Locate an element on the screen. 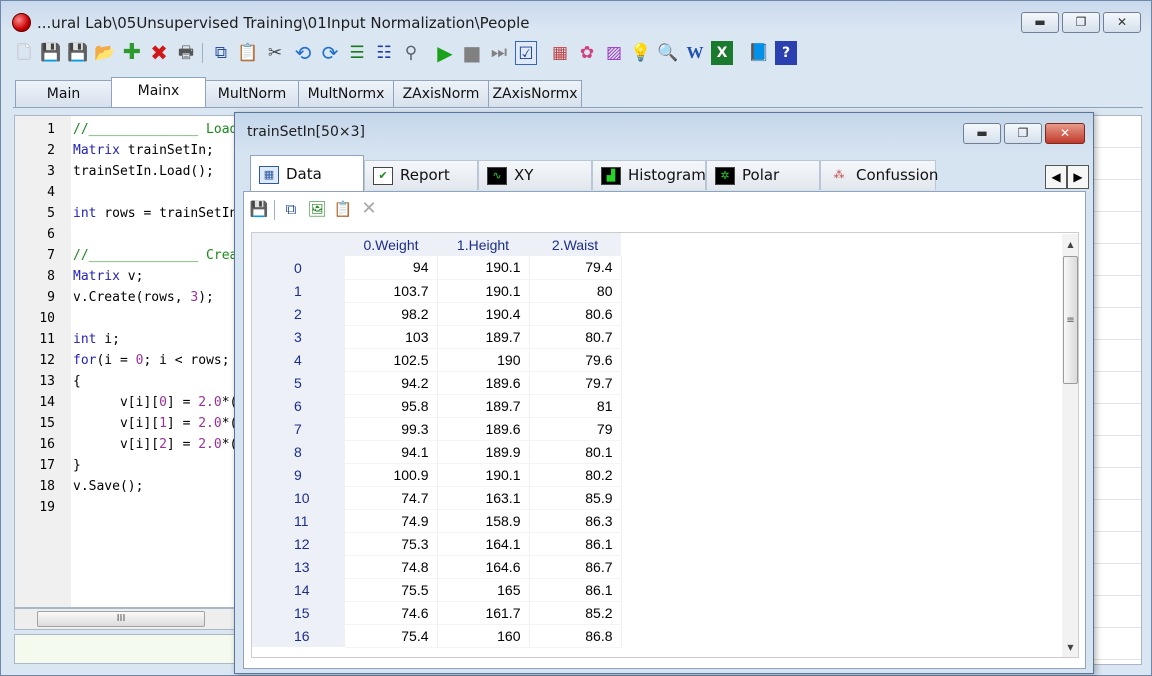  table-row: 15 74.6 161.7 85.2 is located at coordinates (437, 613).